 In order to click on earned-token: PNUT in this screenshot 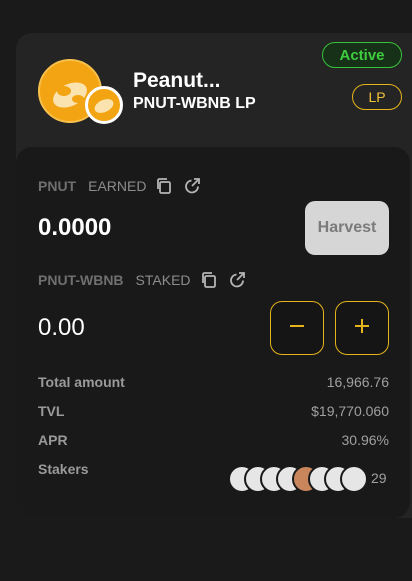, I will do `click(57, 186)`.